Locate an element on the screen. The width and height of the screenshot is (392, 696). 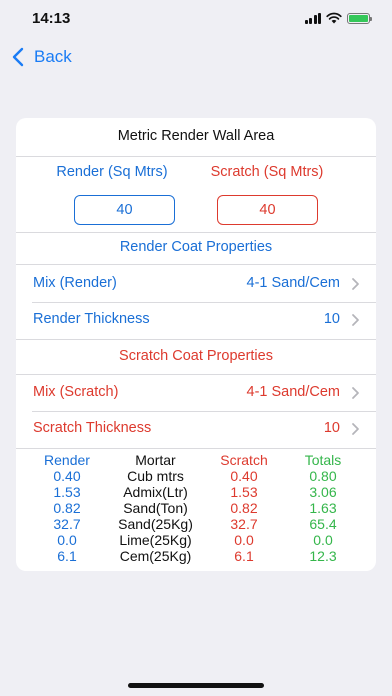
scratch-mix-label: Mix (Scratch) is located at coordinates (76, 392).